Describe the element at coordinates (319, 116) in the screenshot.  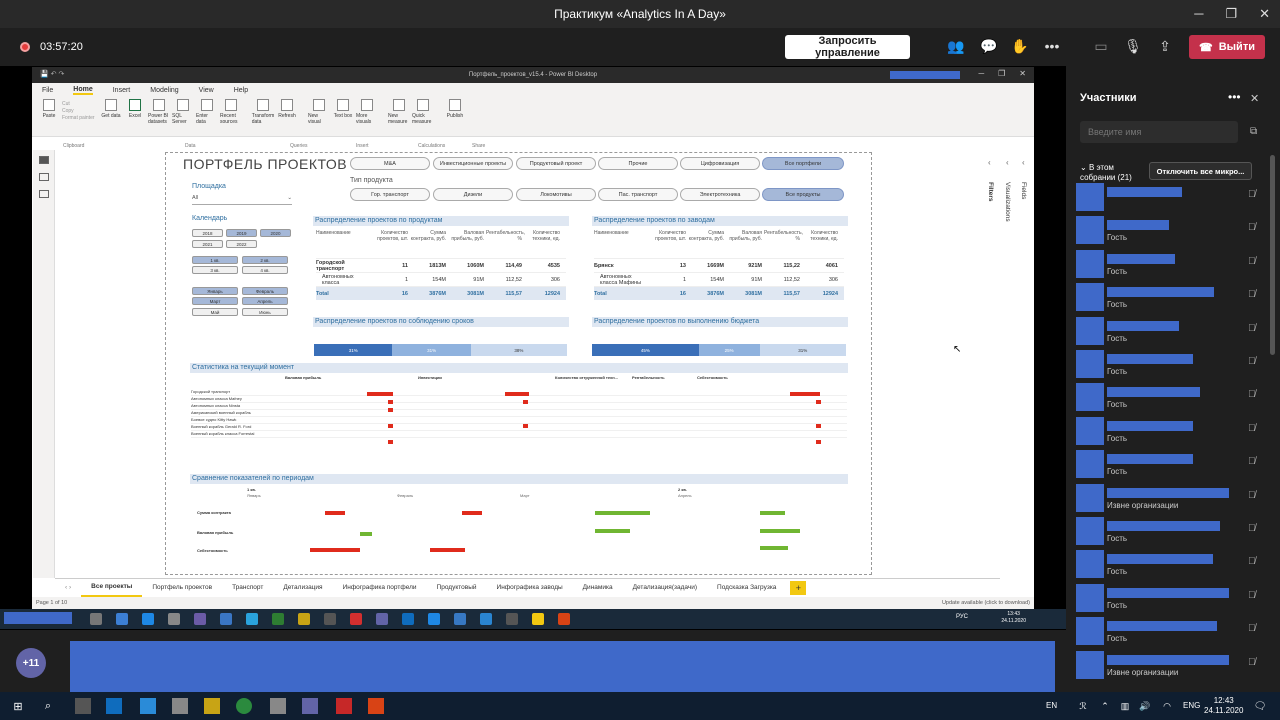
I see `new-visual-button: New visual` at that location.